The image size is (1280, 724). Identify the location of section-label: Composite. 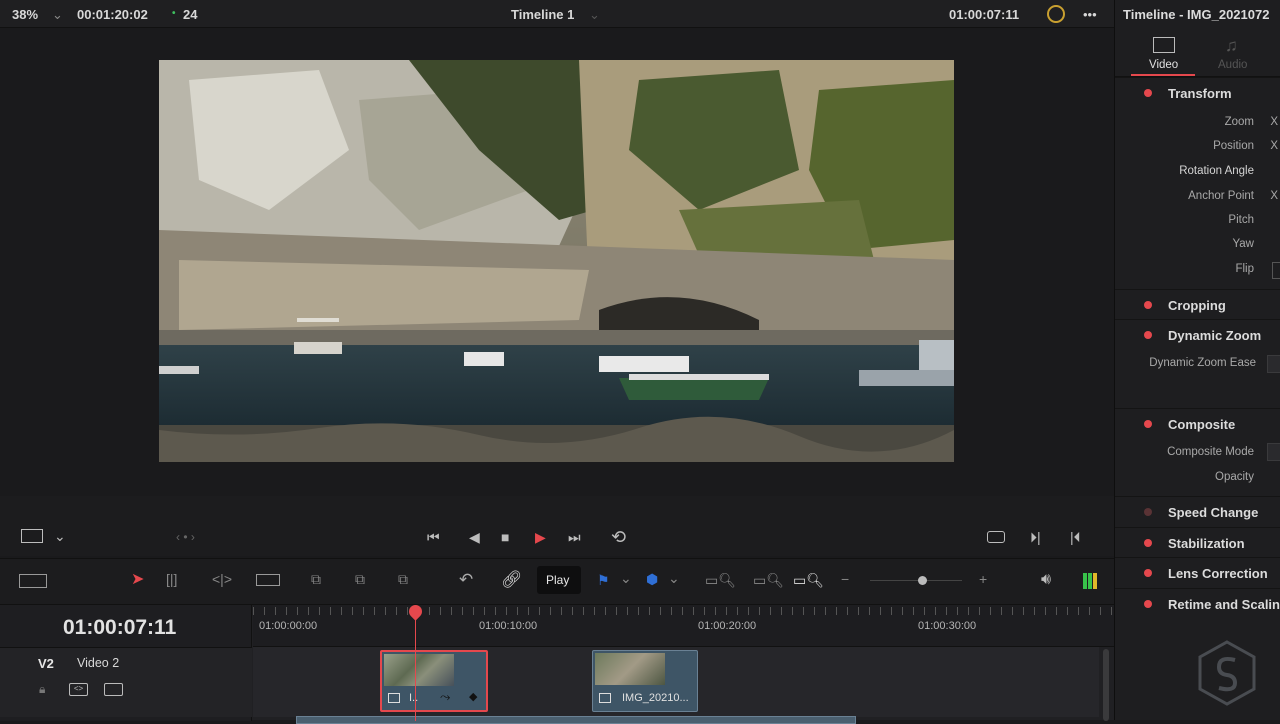
(1202, 424).